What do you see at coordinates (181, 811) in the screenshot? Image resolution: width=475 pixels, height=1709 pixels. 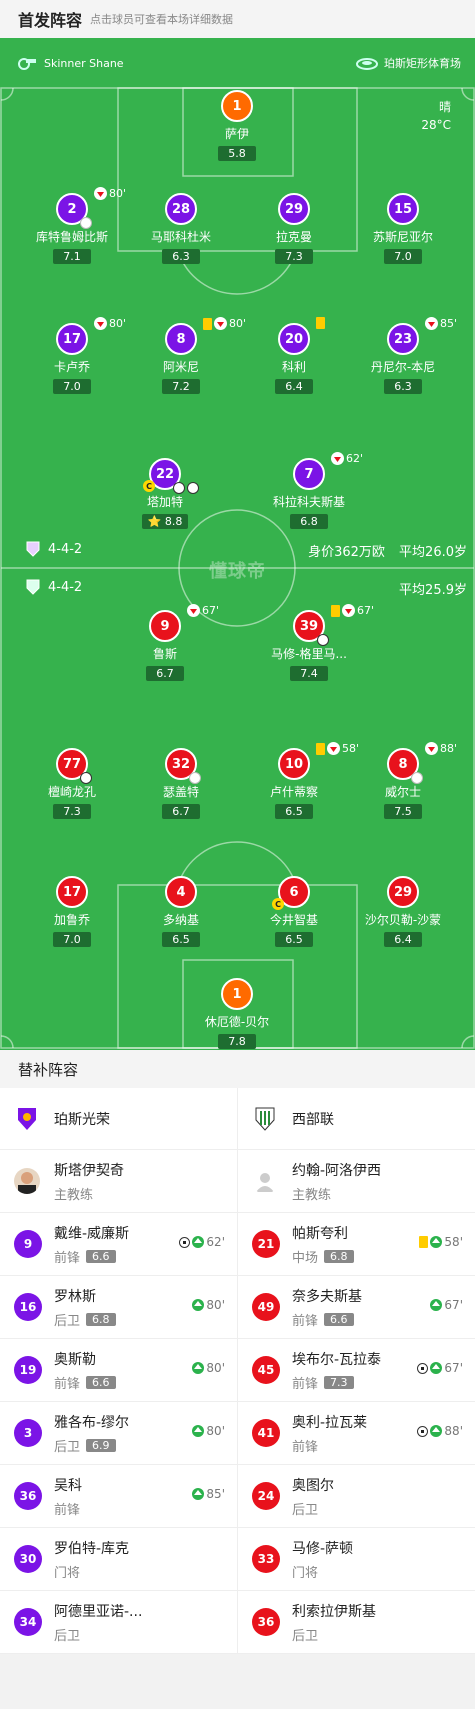 I see `player-rating: 6.7` at bounding box center [181, 811].